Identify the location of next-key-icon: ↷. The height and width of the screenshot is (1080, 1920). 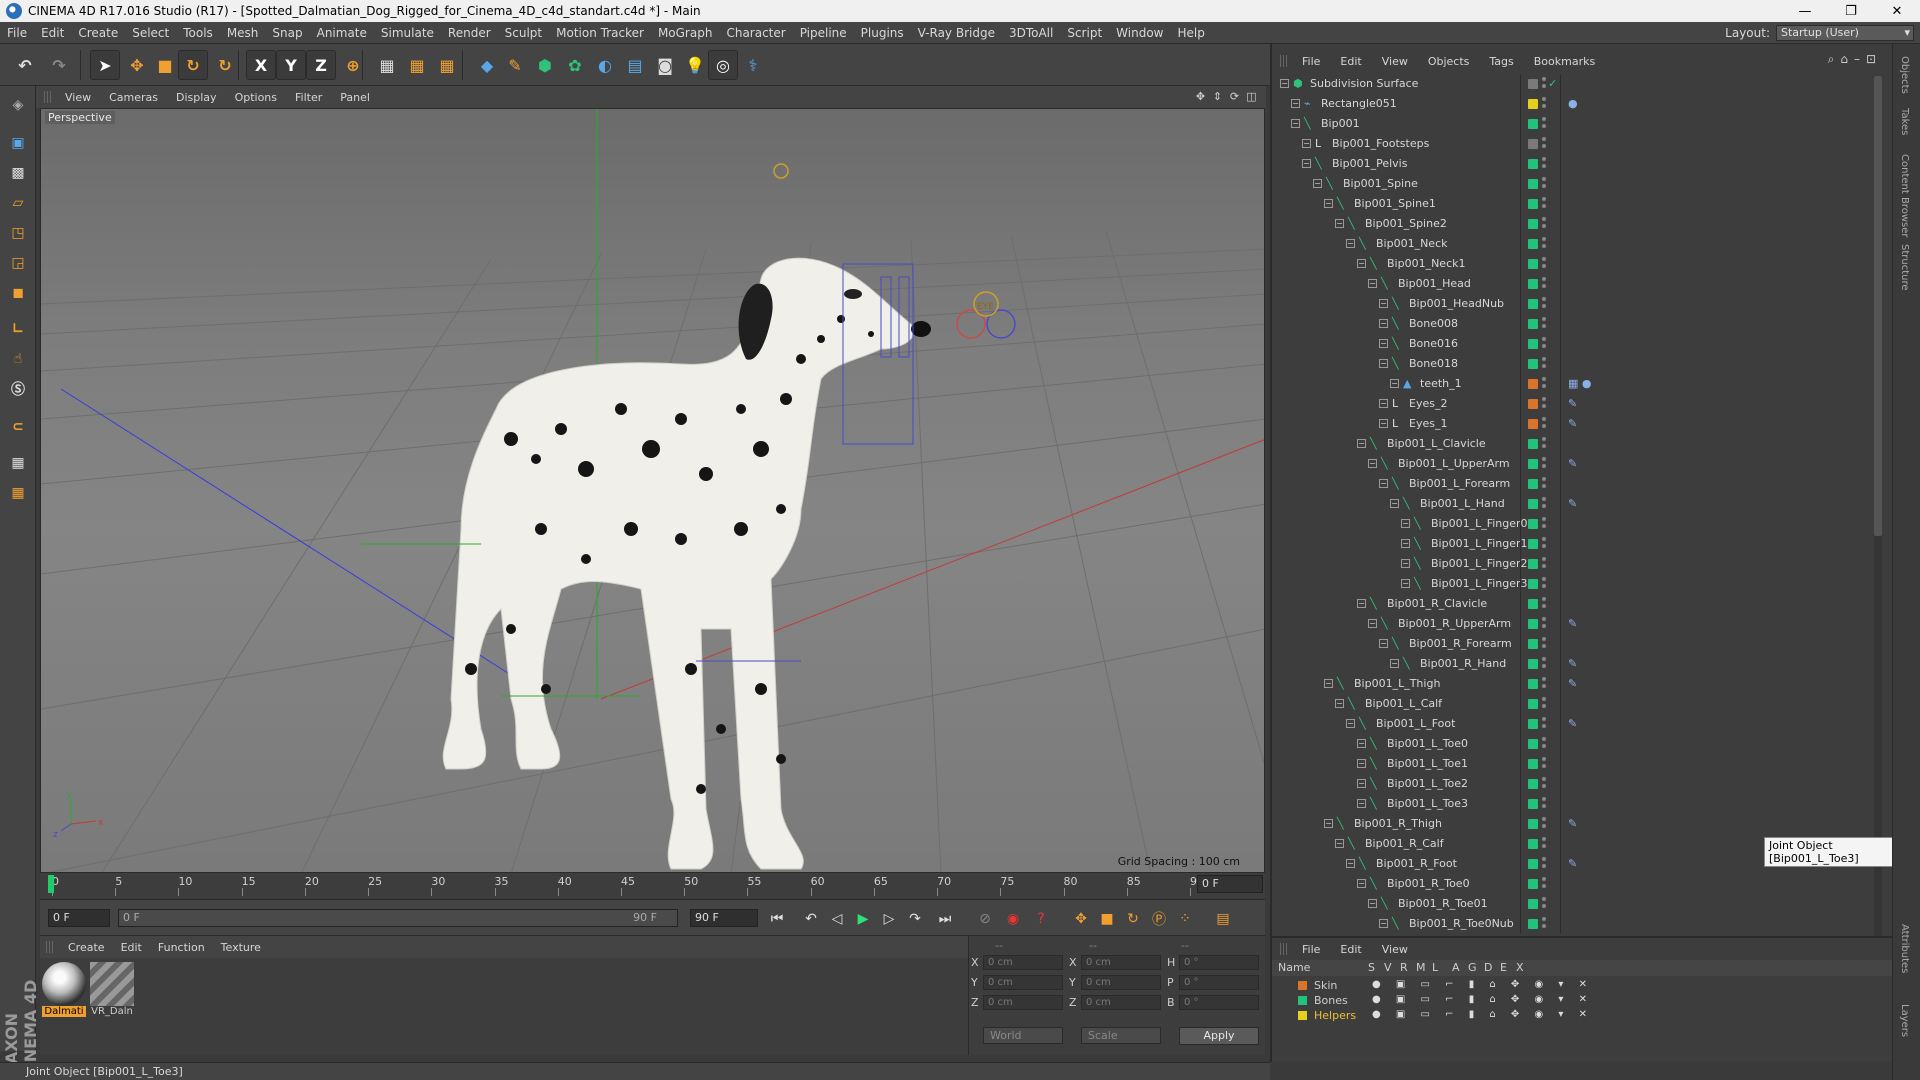
(915, 919).